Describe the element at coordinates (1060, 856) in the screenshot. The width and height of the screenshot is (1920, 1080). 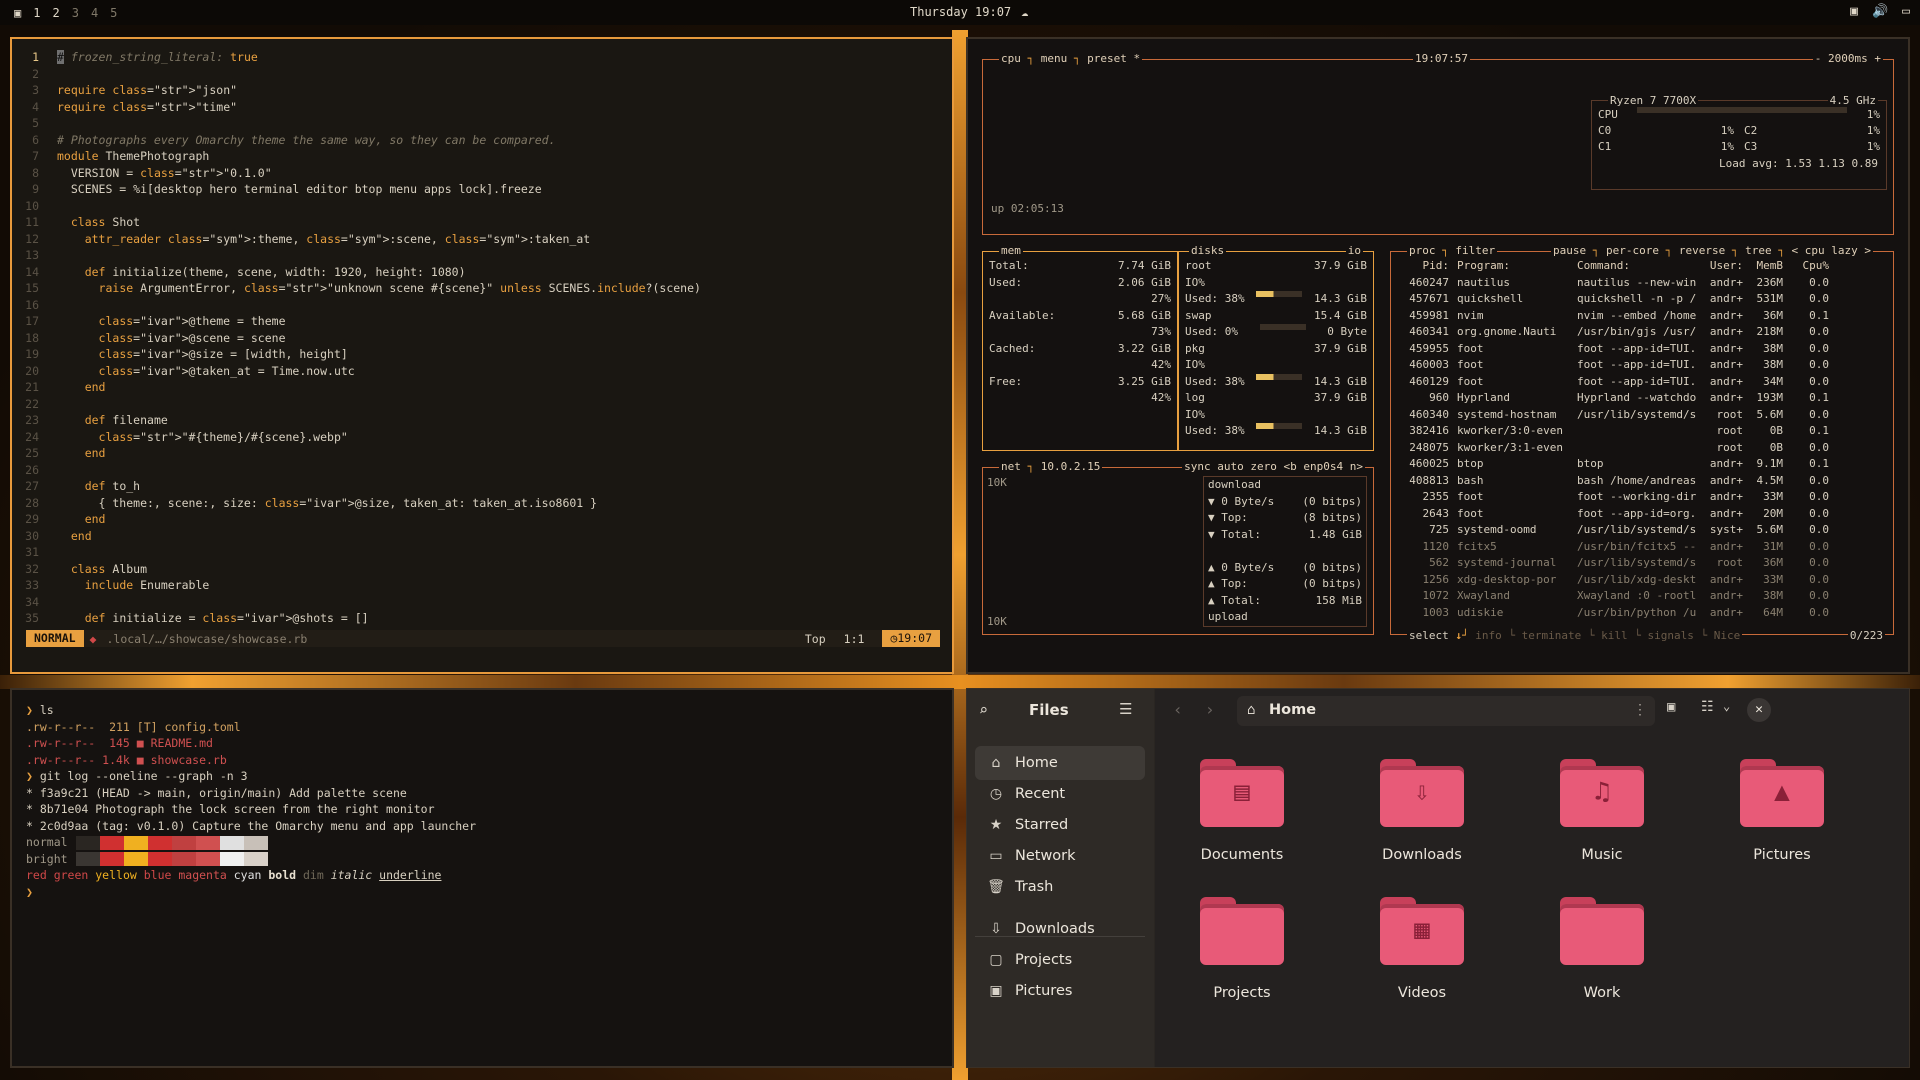
I see `sidebar-item-network: ▭ Network` at that location.